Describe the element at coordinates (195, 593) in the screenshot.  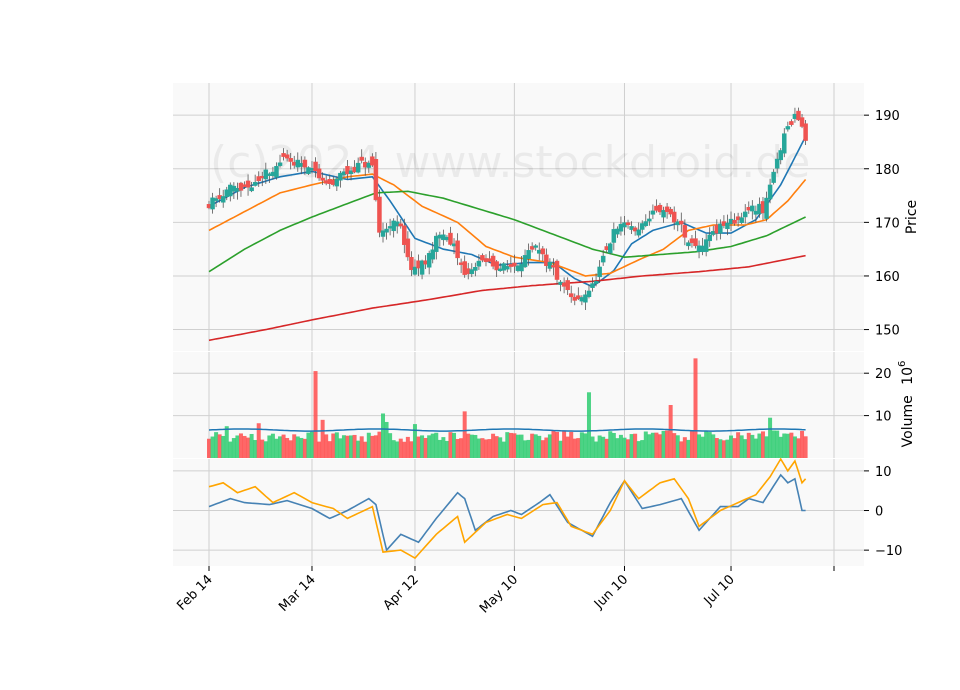
I see `x-tick-label-0: Feb 14` at that location.